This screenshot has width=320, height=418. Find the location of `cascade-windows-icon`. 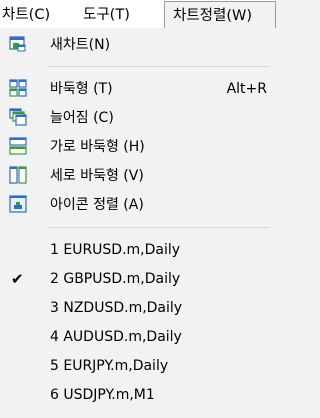

cascade-windows-icon is located at coordinates (18, 117).